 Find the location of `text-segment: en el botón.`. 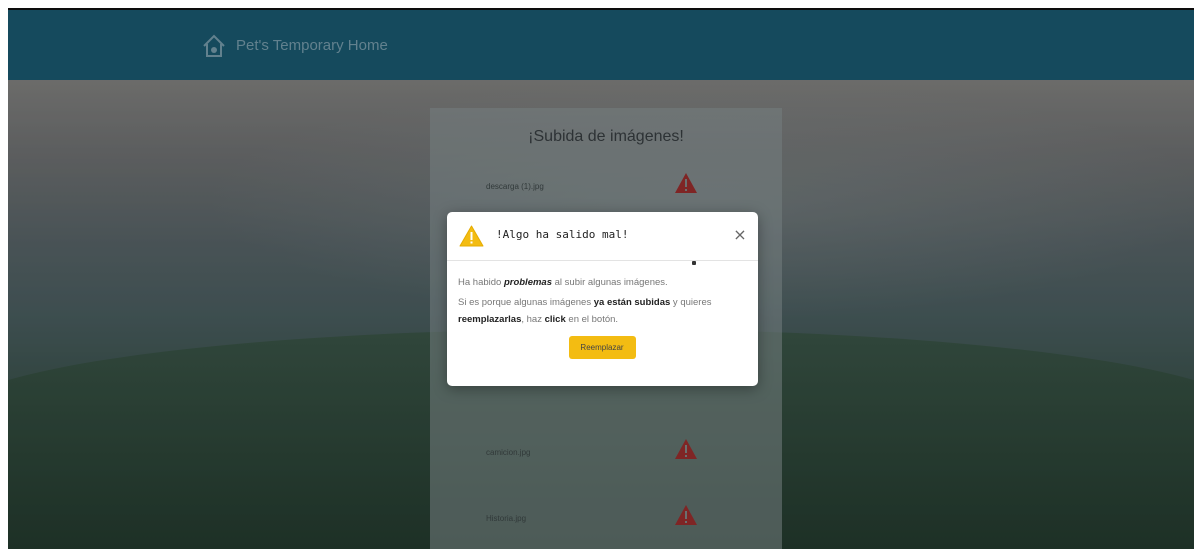

text-segment: en el botón. is located at coordinates (592, 319).